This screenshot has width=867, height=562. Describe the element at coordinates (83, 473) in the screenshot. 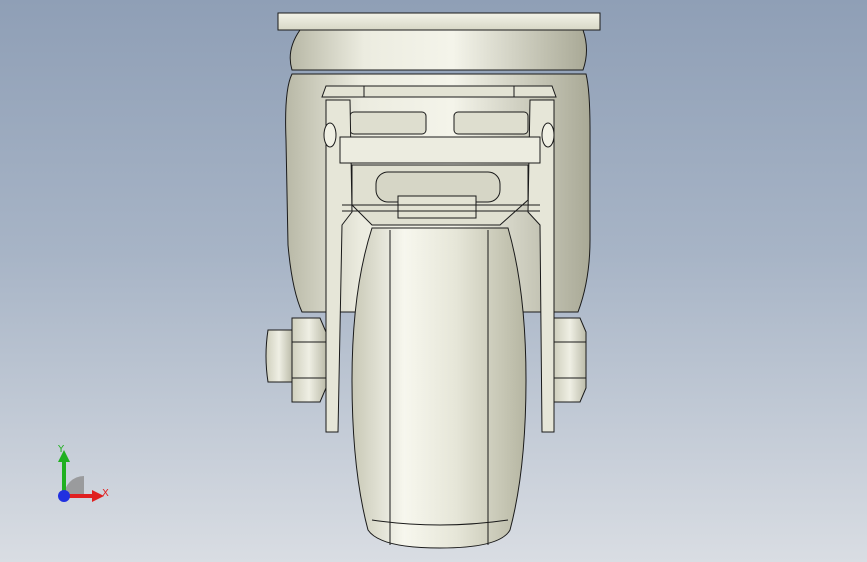

I see `coordinate-triad: Y X` at that location.